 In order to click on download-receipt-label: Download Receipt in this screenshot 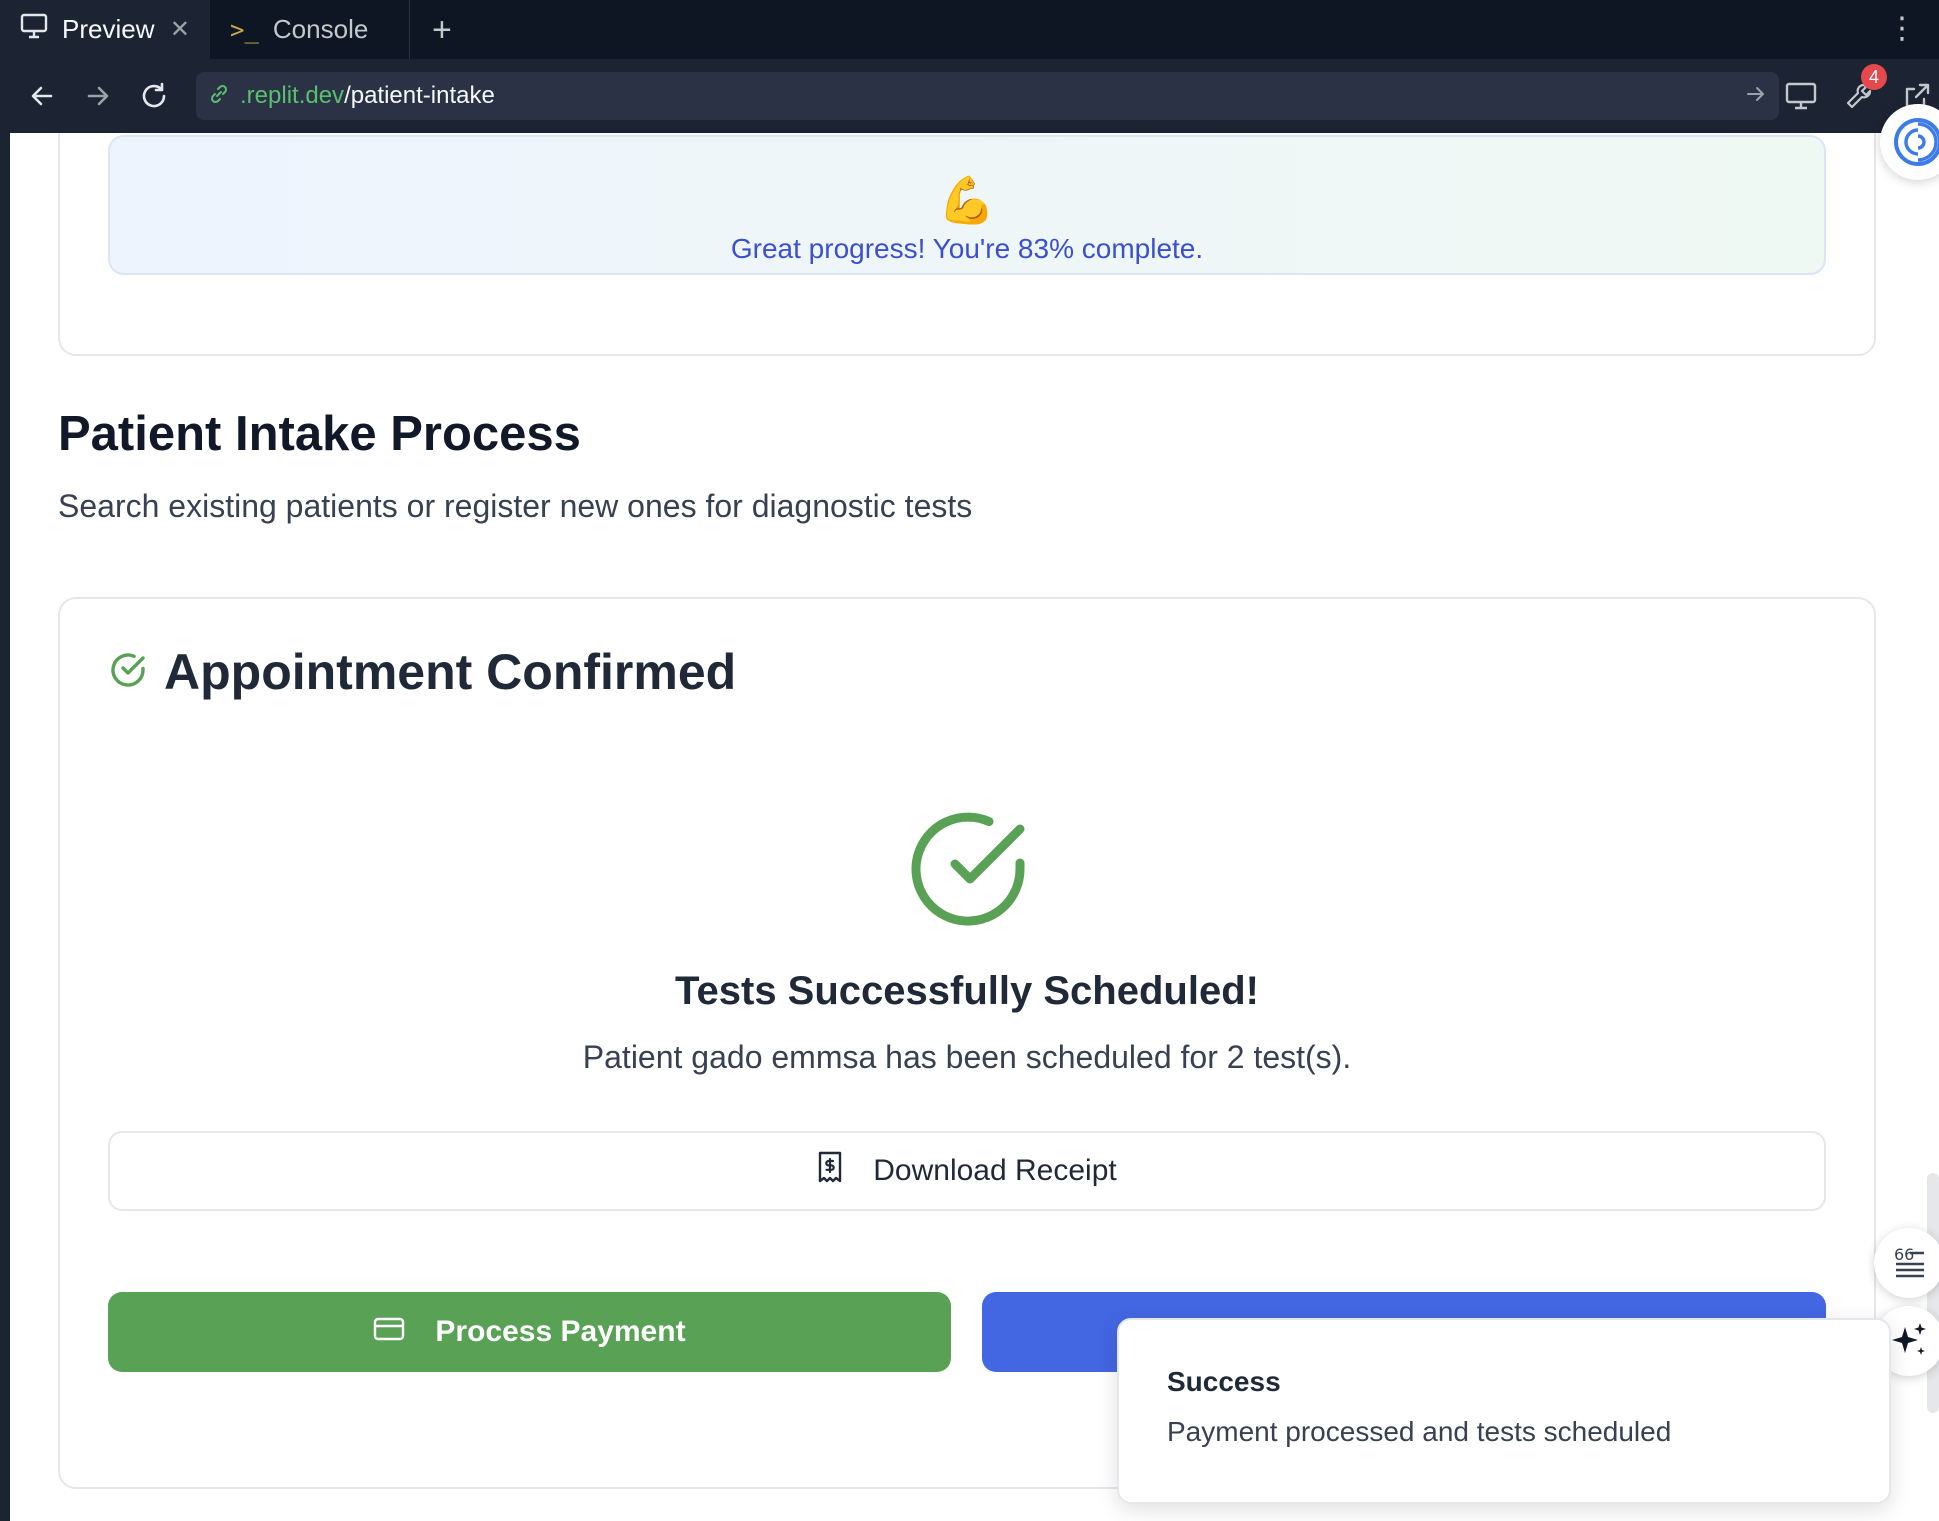, I will do `click(995, 1170)`.